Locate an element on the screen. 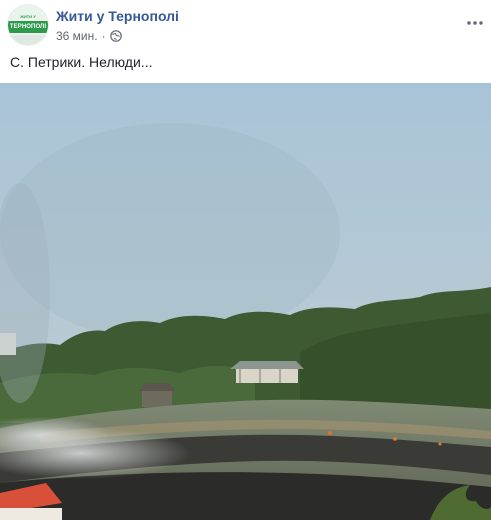  photo-hut is located at coordinates (157, 399).